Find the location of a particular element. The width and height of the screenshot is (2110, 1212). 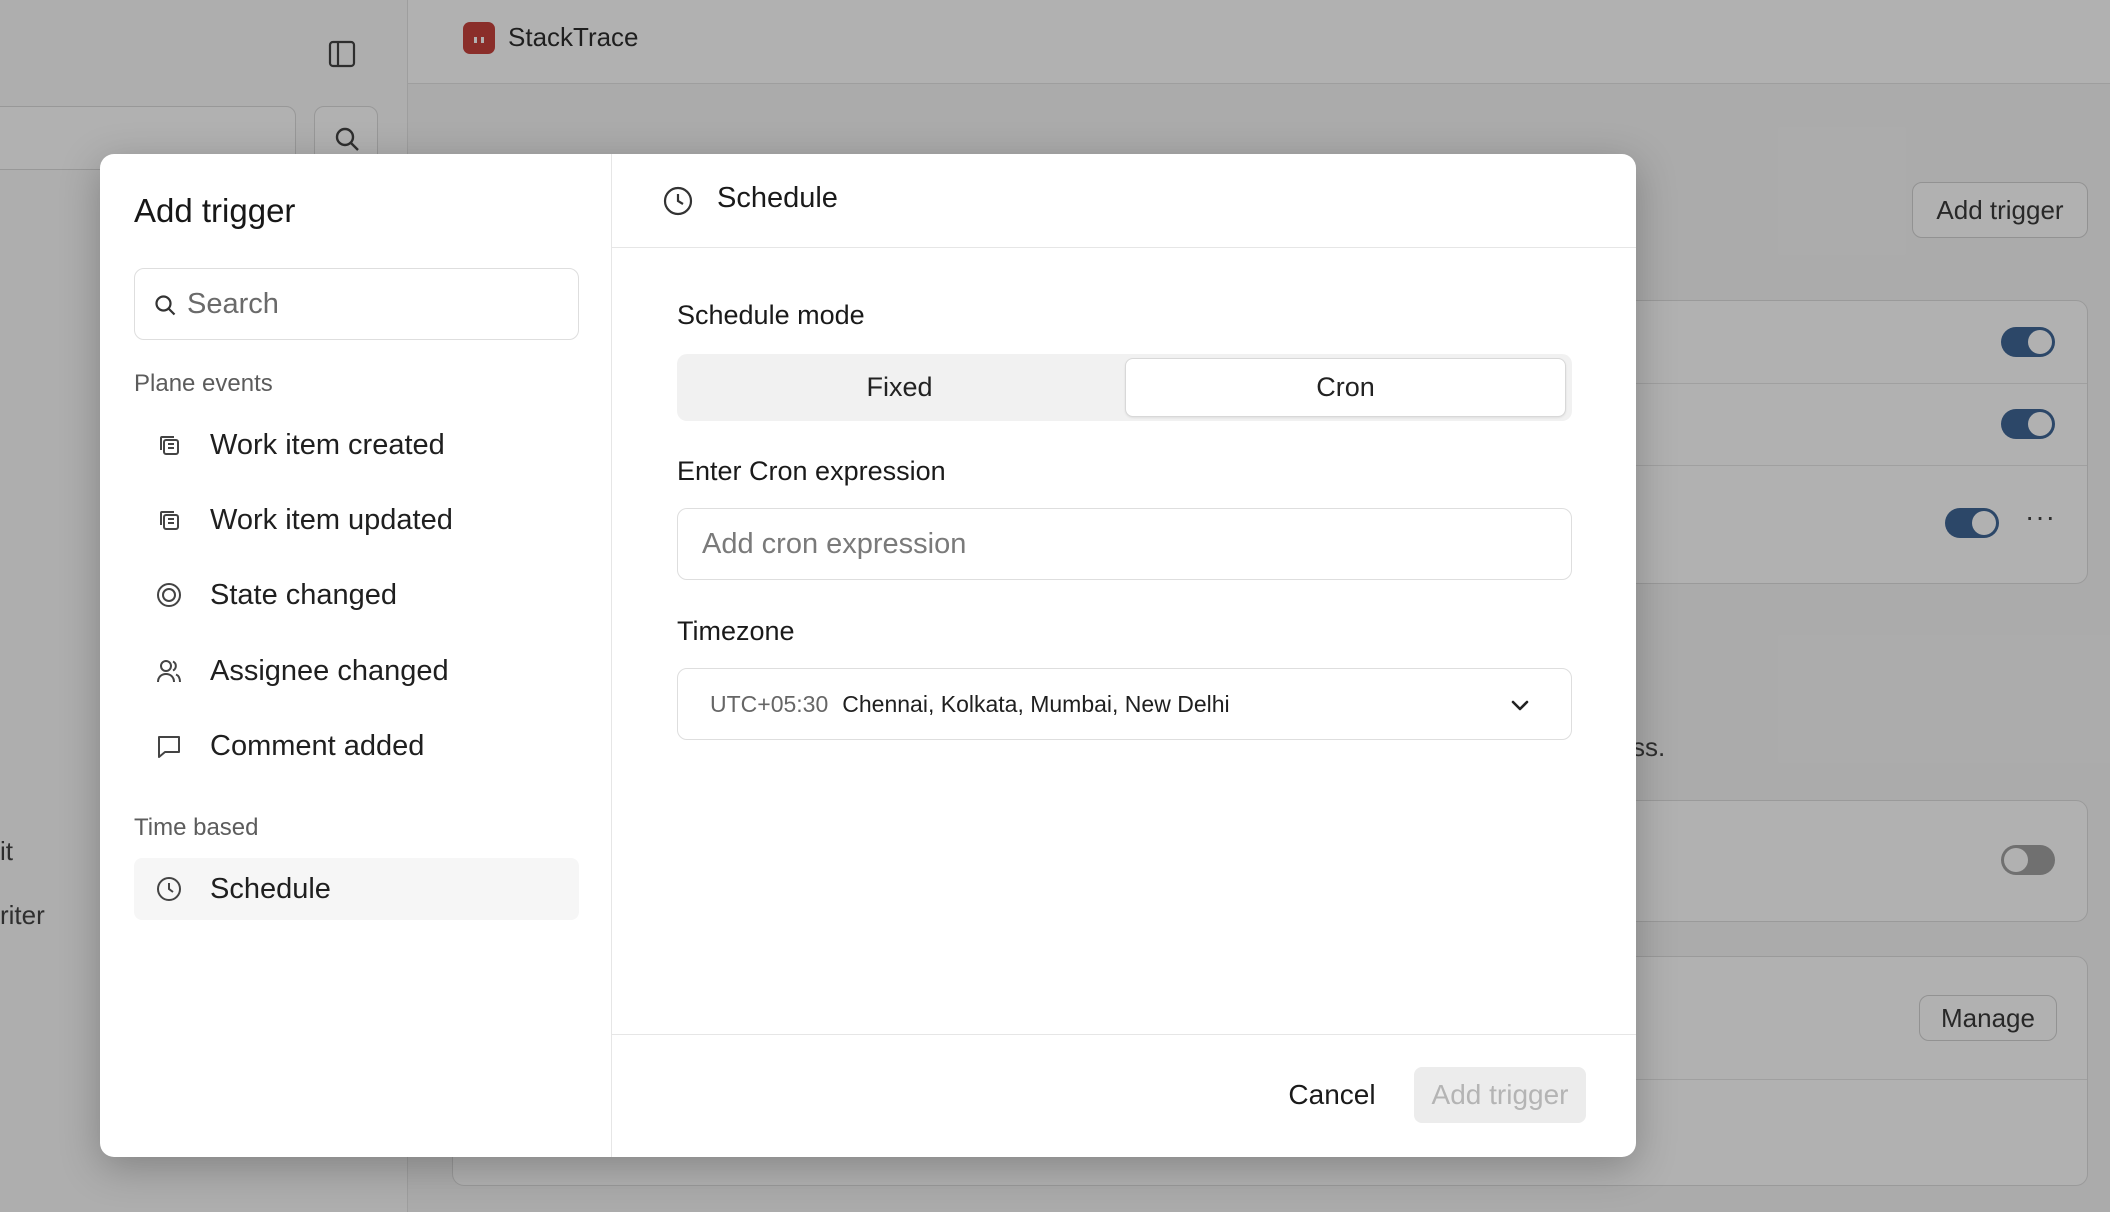

modal-title: Add trigger is located at coordinates (215, 210).